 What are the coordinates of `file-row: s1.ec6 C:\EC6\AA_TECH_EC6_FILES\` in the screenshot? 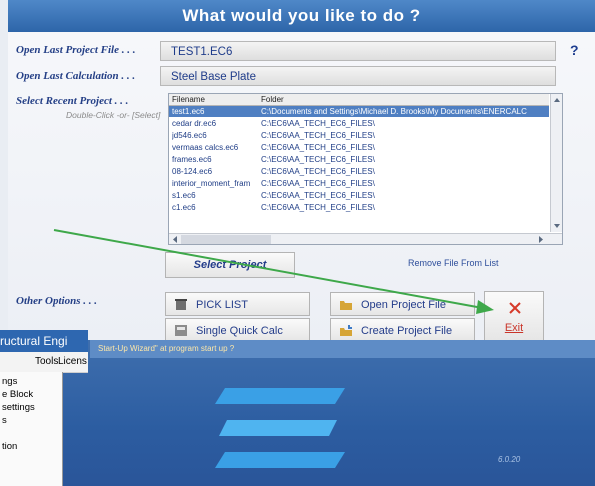 It's located at (359, 195).